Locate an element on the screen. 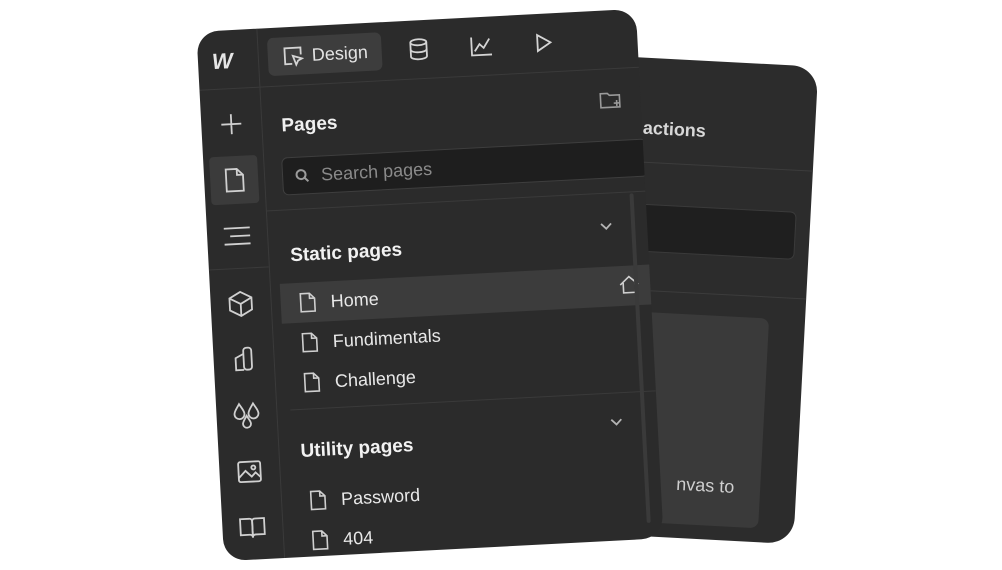 Image resolution: width=1002 pixels, height=570 pixels. docs-button is located at coordinates (252, 527).